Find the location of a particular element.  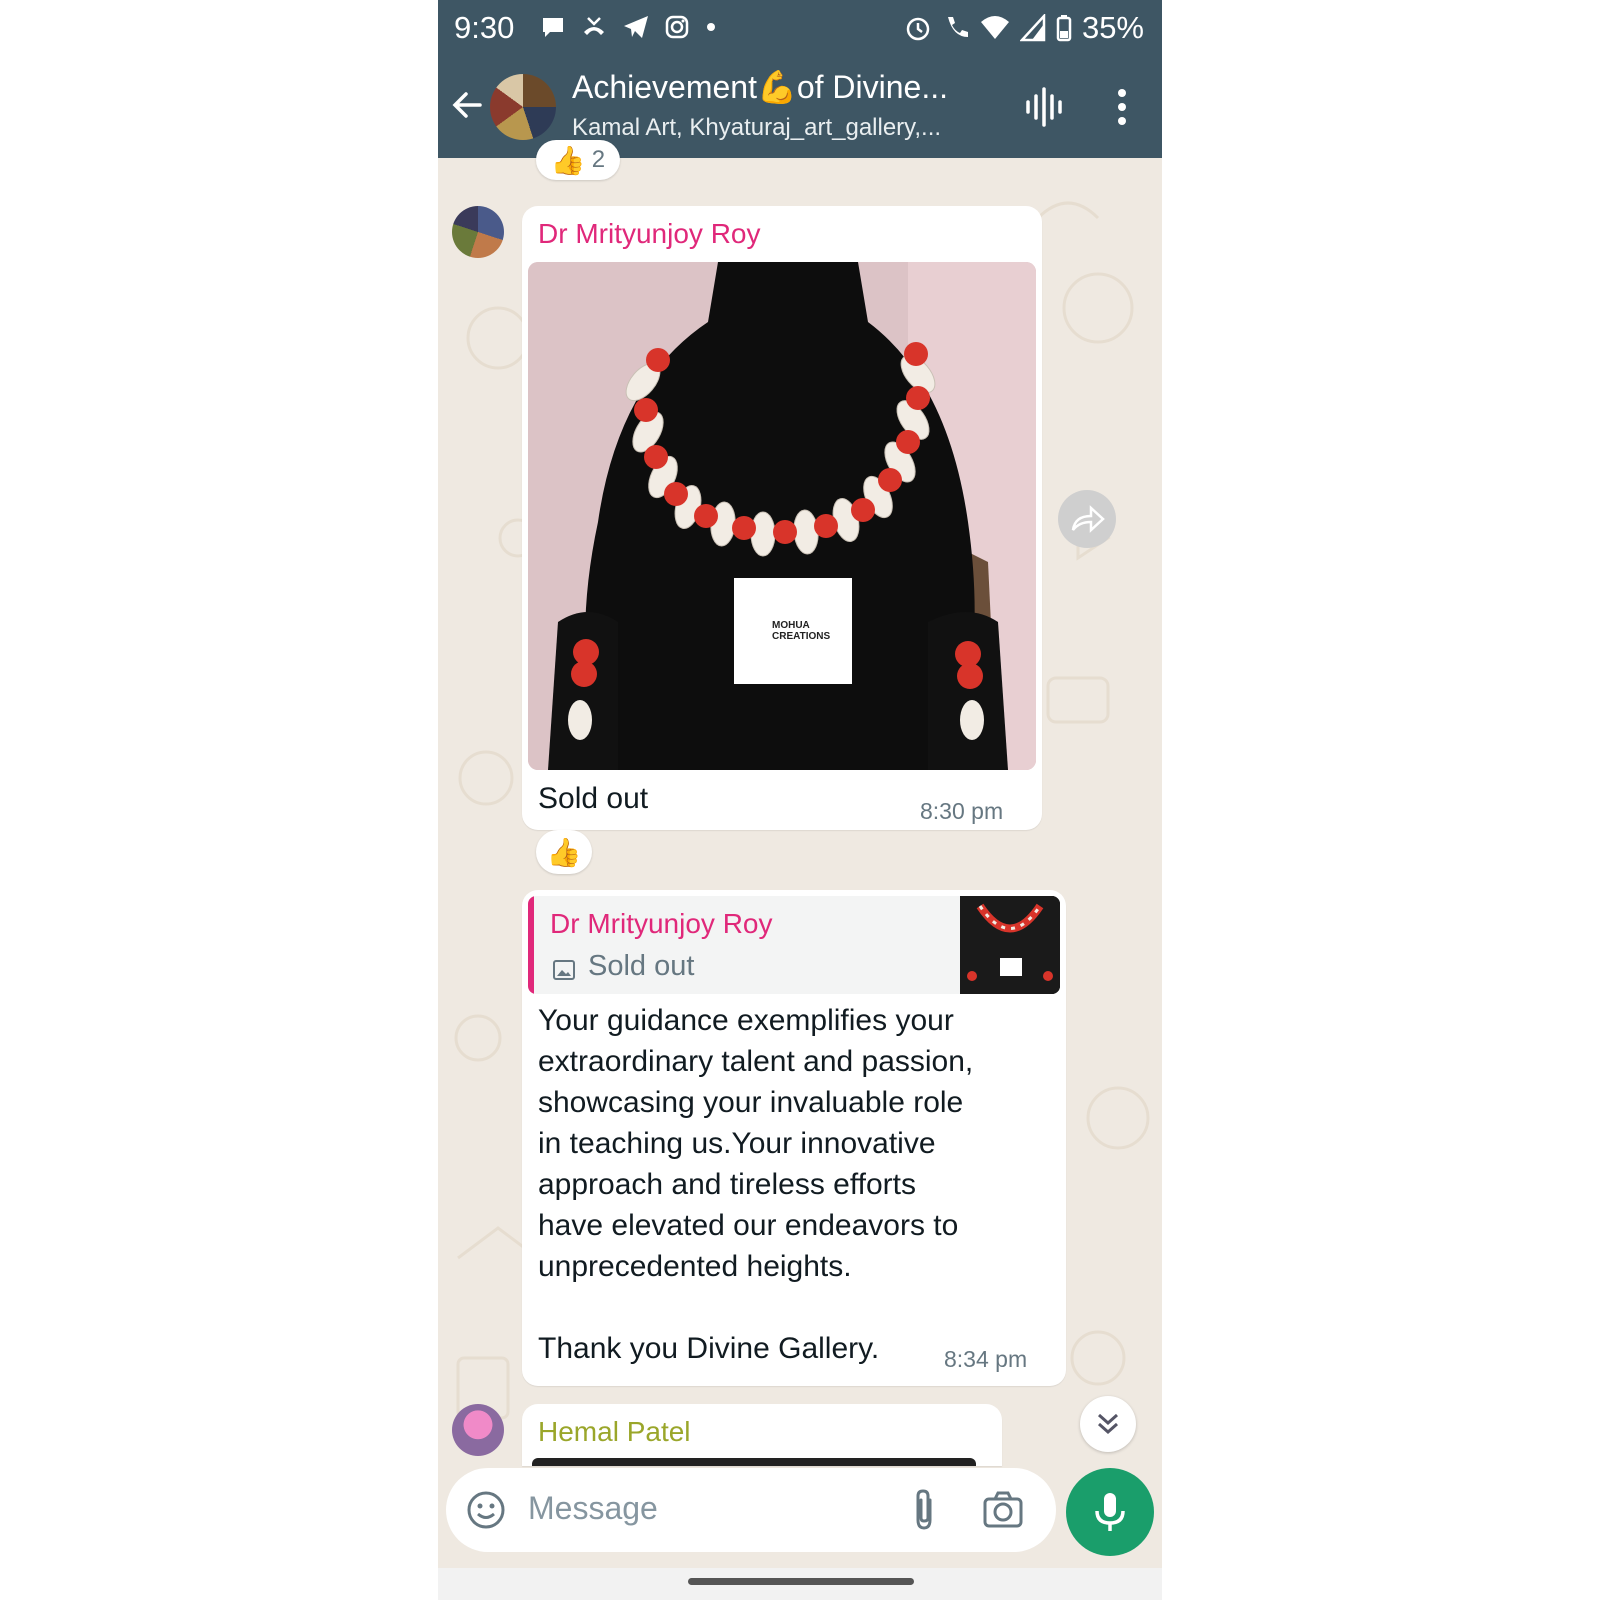

message-input: Message is located at coordinates (593, 1508).